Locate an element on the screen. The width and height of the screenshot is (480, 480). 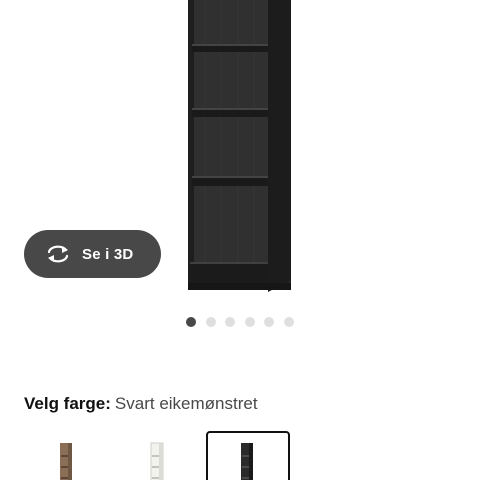
black-bookcase-thumbnail is located at coordinates (247, 461).